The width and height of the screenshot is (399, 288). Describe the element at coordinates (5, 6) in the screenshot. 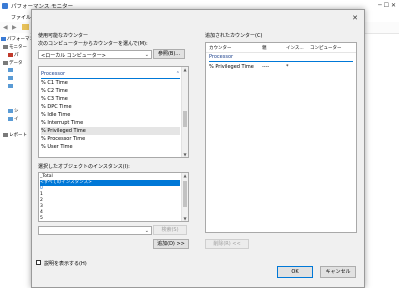

I see `perfmon-app-icon` at that location.